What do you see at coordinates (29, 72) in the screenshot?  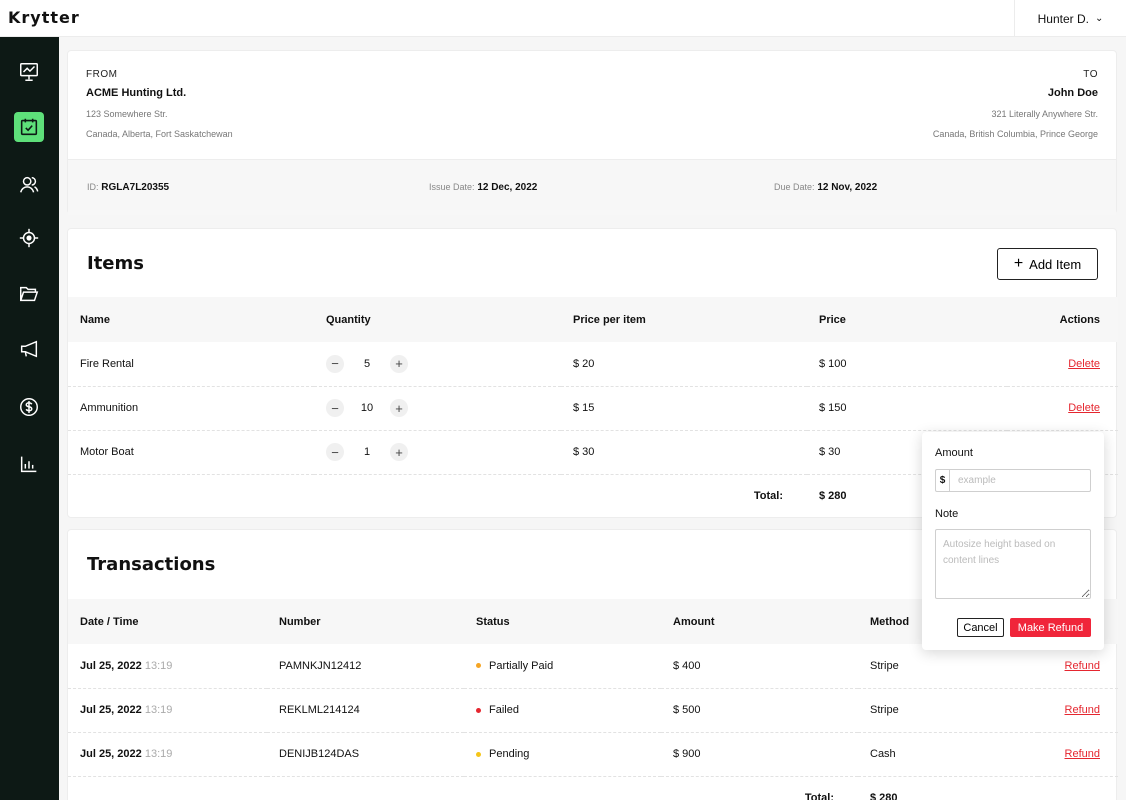 I see `nav-dashboard` at bounding box center [29, 72].